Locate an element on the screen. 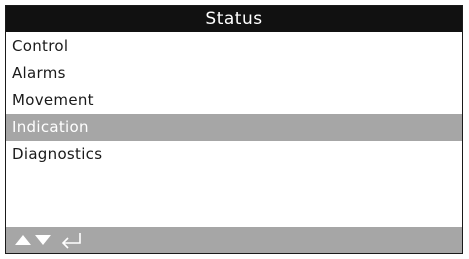 The height and width of the screenshot is (259, 469). up-button is located at coordinates (23, 240).